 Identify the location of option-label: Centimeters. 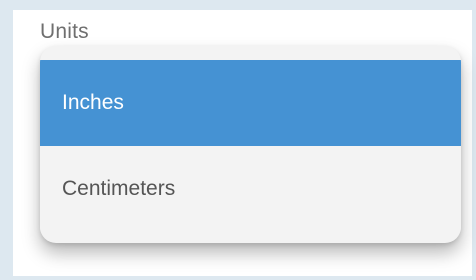
(119, 188).